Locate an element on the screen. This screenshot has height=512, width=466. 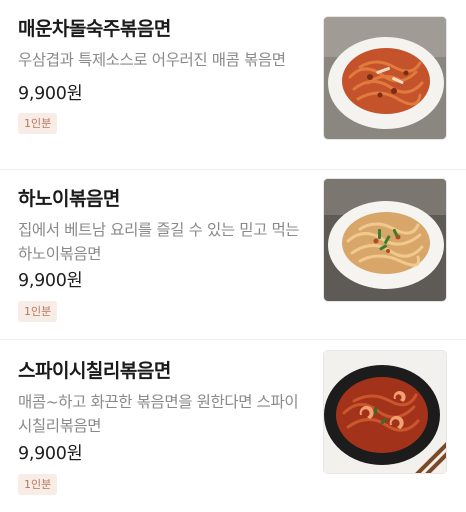
menu-item-description: 집에서 베트남 요리를 즐길 수 있는 믿고 먹는 하노이볶음면 is located at coordinates (159, 242).